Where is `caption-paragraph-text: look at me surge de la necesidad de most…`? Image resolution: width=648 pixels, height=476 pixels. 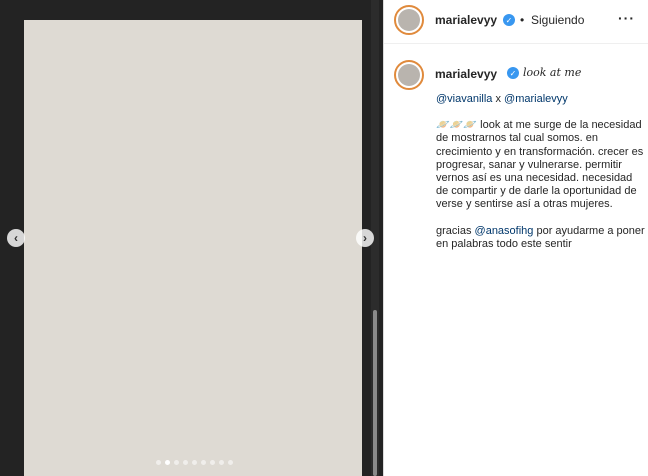
caption-paragraph-text: look at me surge de la necesidad de most… is located at coordinates (540, 165).